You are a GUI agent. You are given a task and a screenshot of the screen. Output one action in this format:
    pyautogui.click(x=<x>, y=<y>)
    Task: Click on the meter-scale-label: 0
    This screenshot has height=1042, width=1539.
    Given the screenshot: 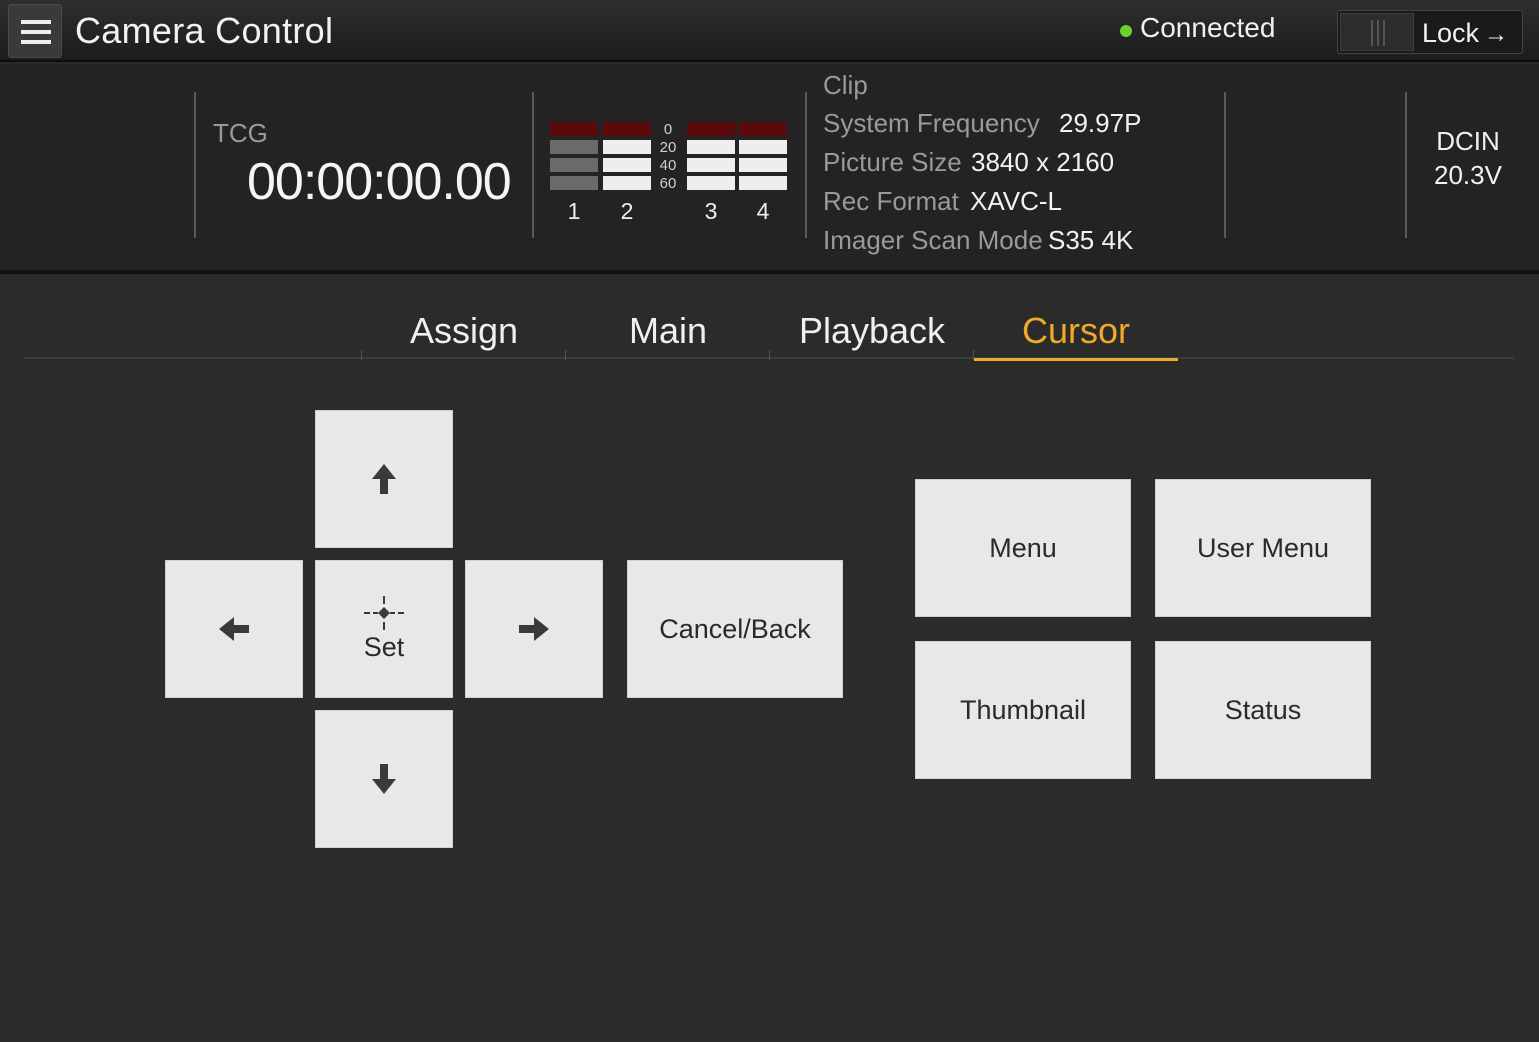 What is the action you would take?
    pyautogui.click(x=668, y=129)
    